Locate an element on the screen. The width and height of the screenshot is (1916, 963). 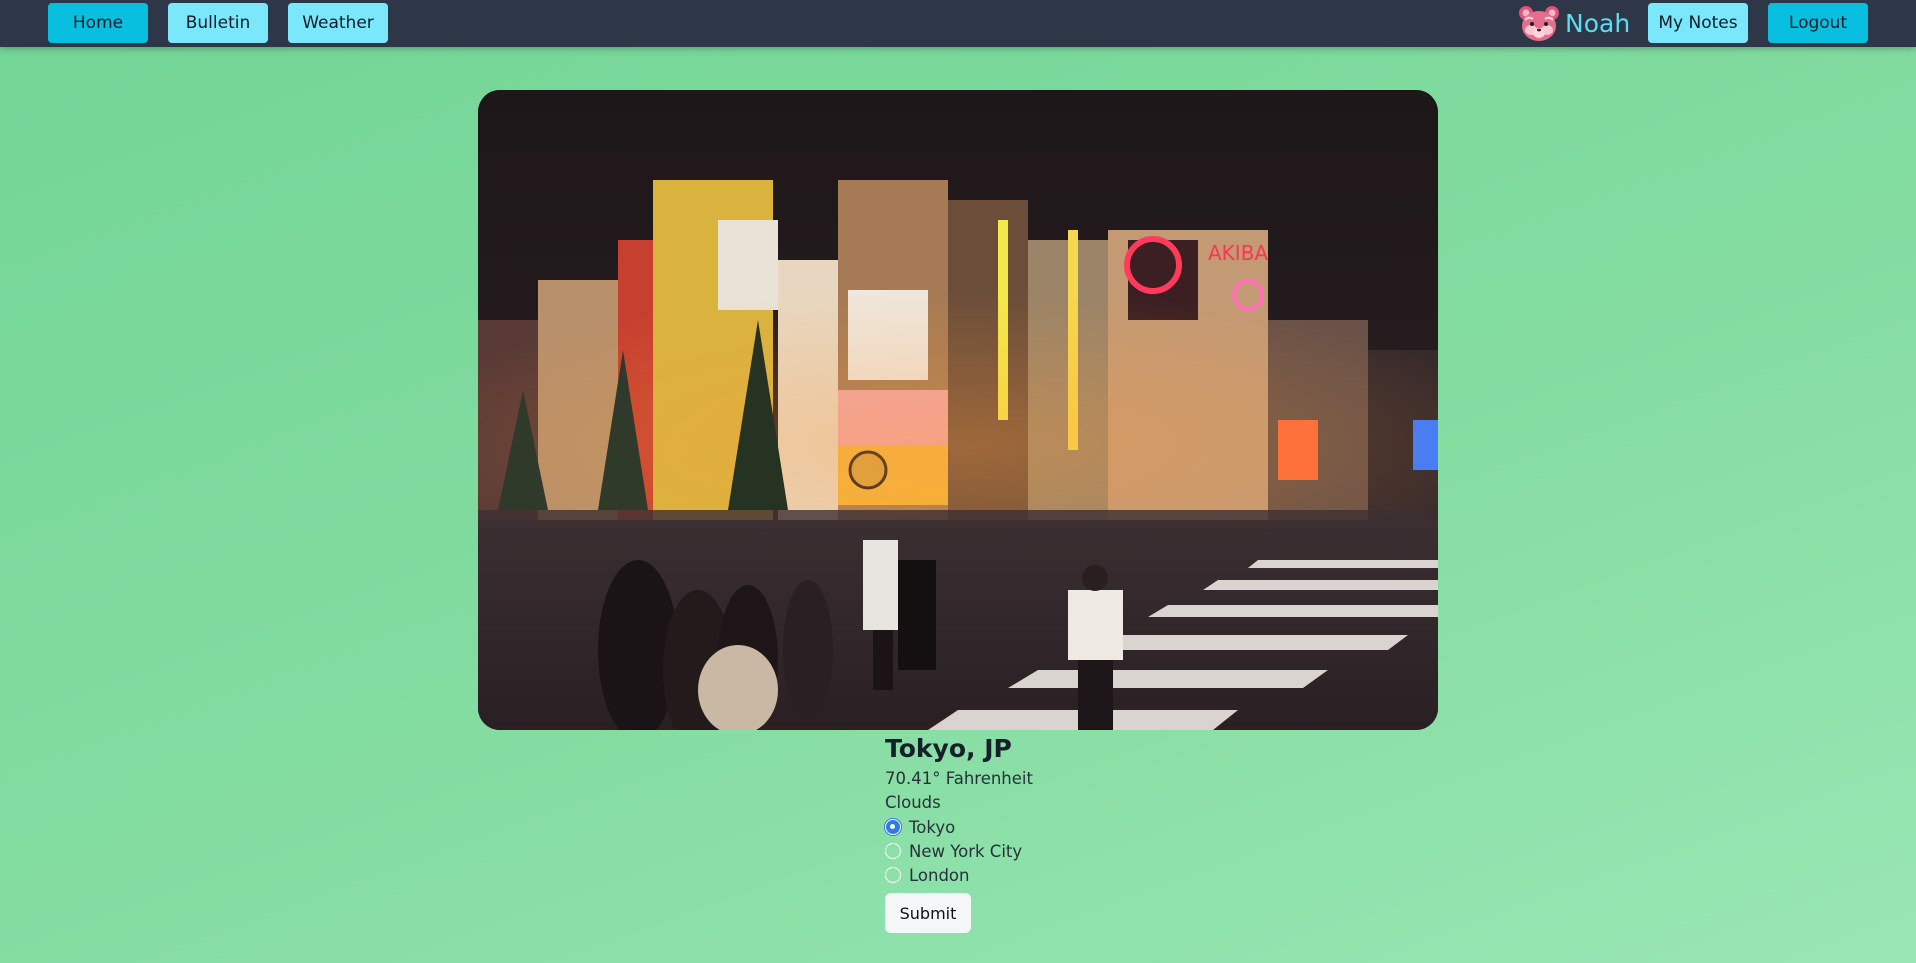
radio-label: Tokyo is located at coordinates (932, 827).